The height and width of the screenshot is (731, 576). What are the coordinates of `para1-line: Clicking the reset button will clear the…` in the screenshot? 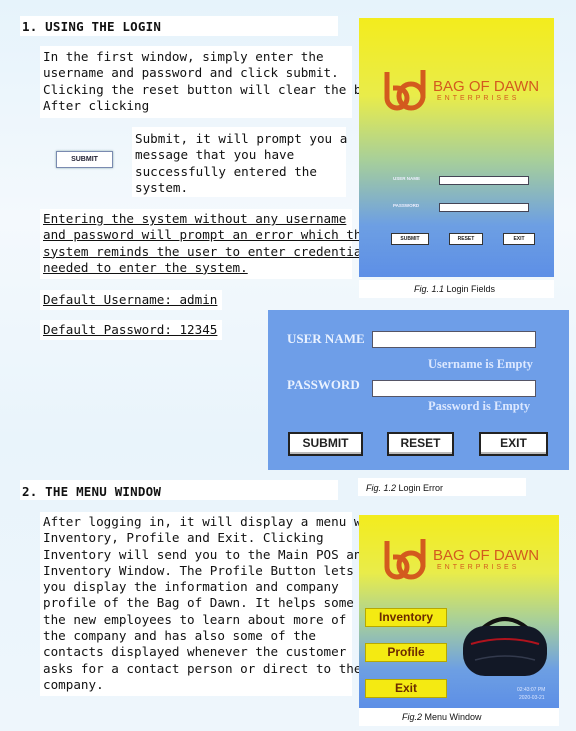 It's located at (221, 89).